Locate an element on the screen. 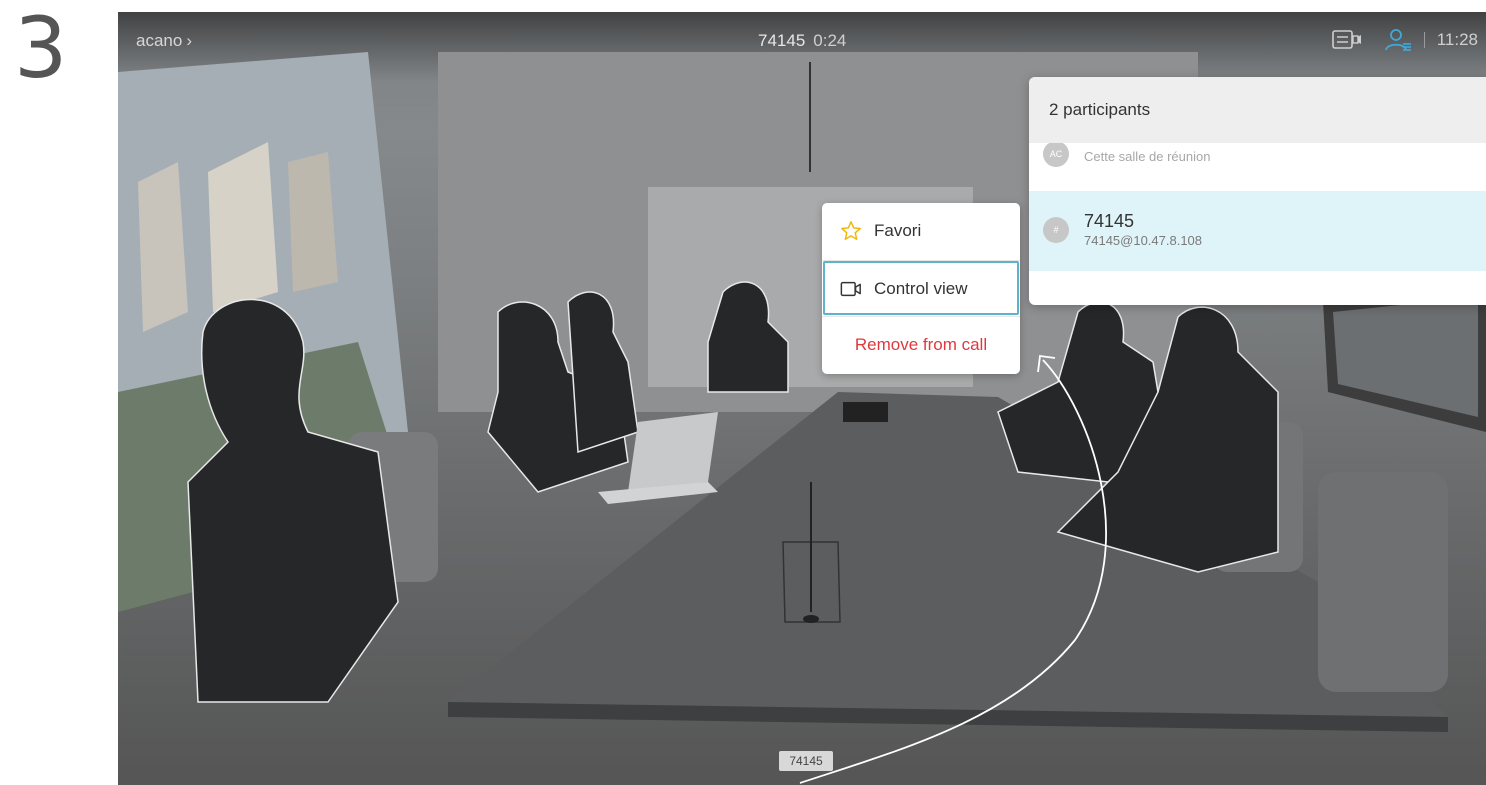 The width and height of the screenshot is (1486, 785). breadcrumb-label: acano is located at coordinates (159, 40).